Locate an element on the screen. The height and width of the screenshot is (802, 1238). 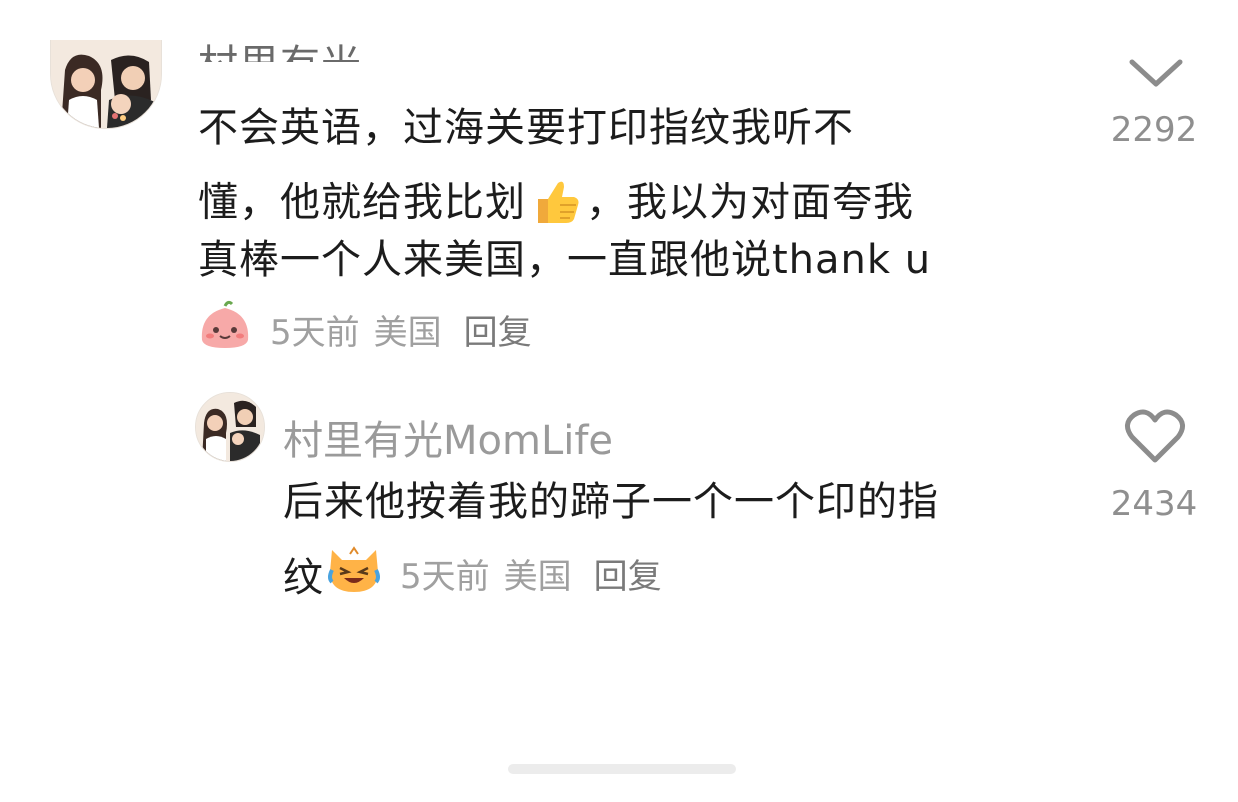
comment-text-line-1: 后来他按着我的蹄子一个一个印的指 is located at coordinates (611, 502).